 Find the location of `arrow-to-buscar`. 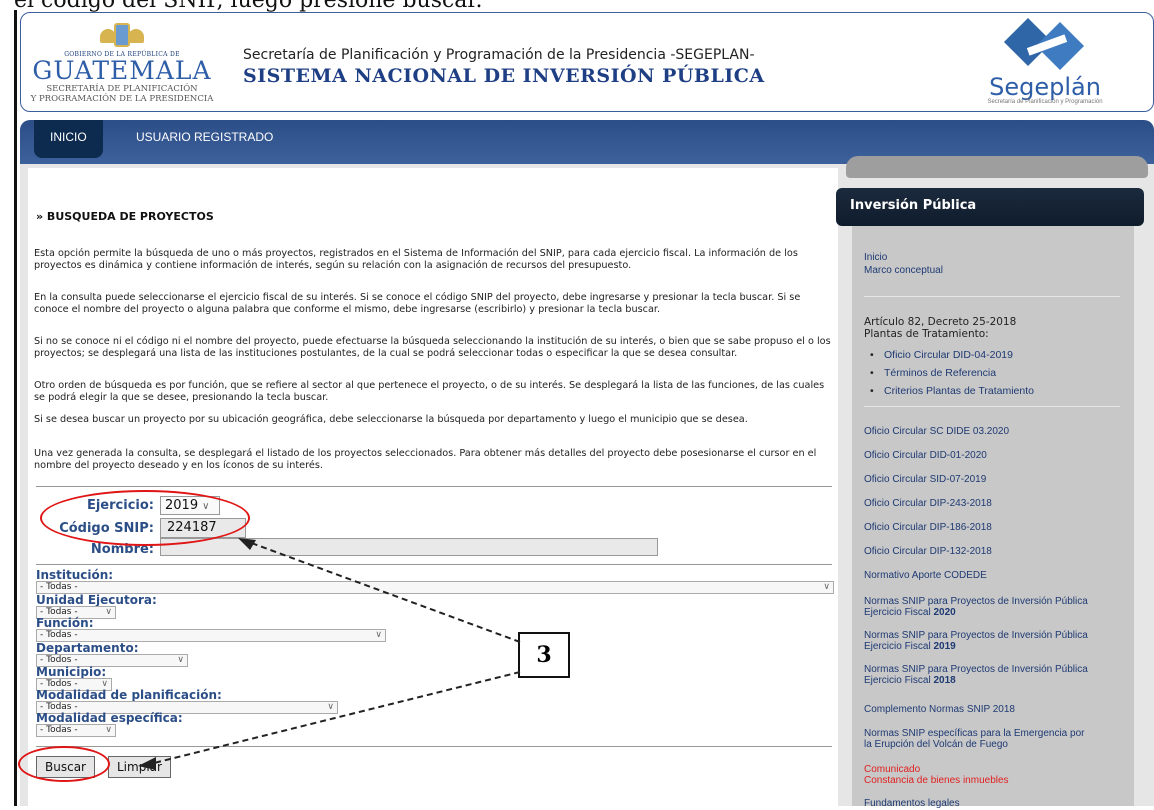

arrow-to-buscar is located at coordinates (335, 718).